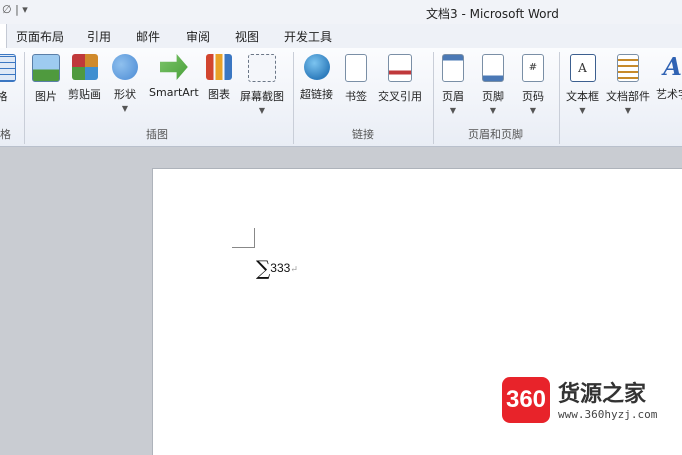 The width and height of the screenshot is (682, 455). Describe the element at coordinates (669, 94) in the screenshot. I see `wordart-label: 艺术字` at that location.